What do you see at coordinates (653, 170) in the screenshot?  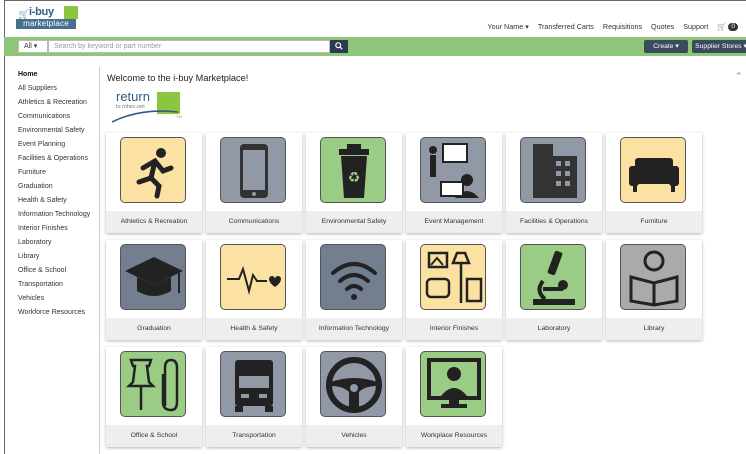 I see `sofa-icon` at bounding box center [653, 170].